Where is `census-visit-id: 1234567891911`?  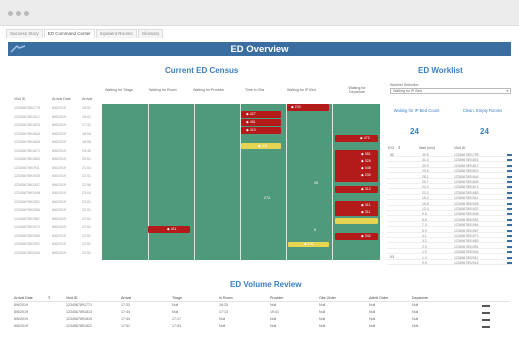 census-visit-id: 1234567891911 is located at coordinates (27, 168).